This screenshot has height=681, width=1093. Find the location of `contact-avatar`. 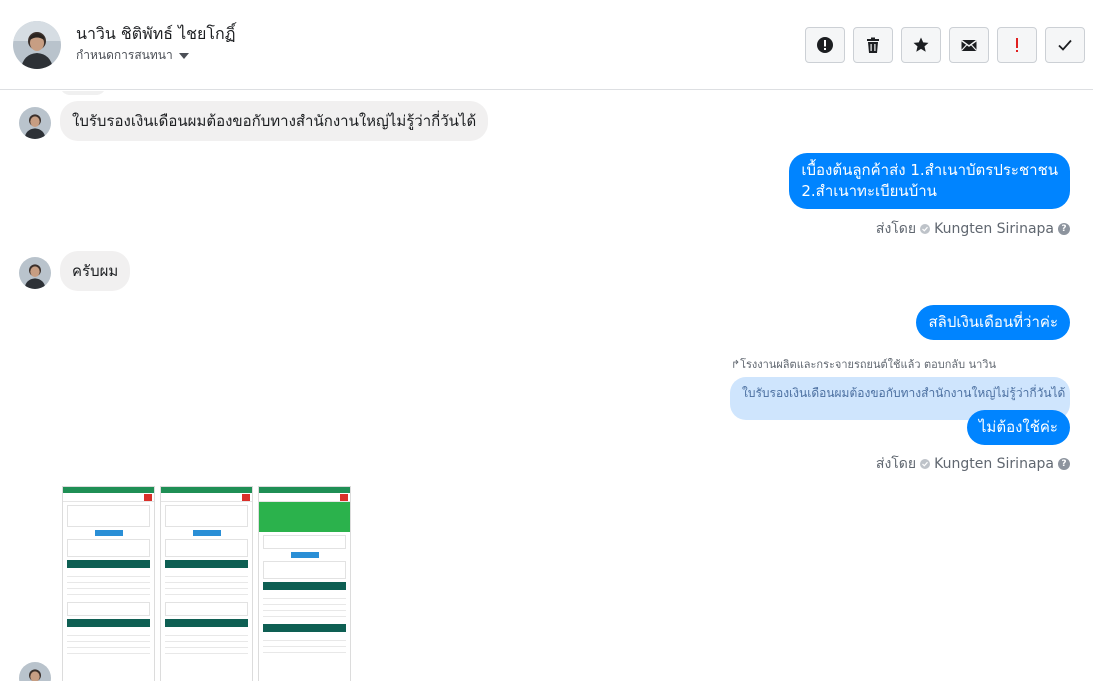

contact-avatar is located at coordinates (37, 45).